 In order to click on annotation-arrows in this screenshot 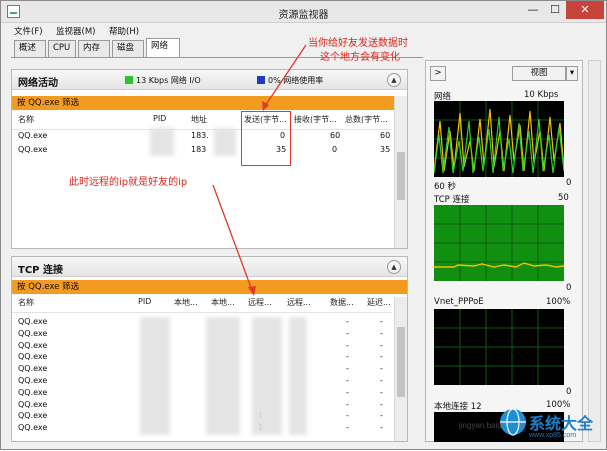, I will do `click(259, 170)`.